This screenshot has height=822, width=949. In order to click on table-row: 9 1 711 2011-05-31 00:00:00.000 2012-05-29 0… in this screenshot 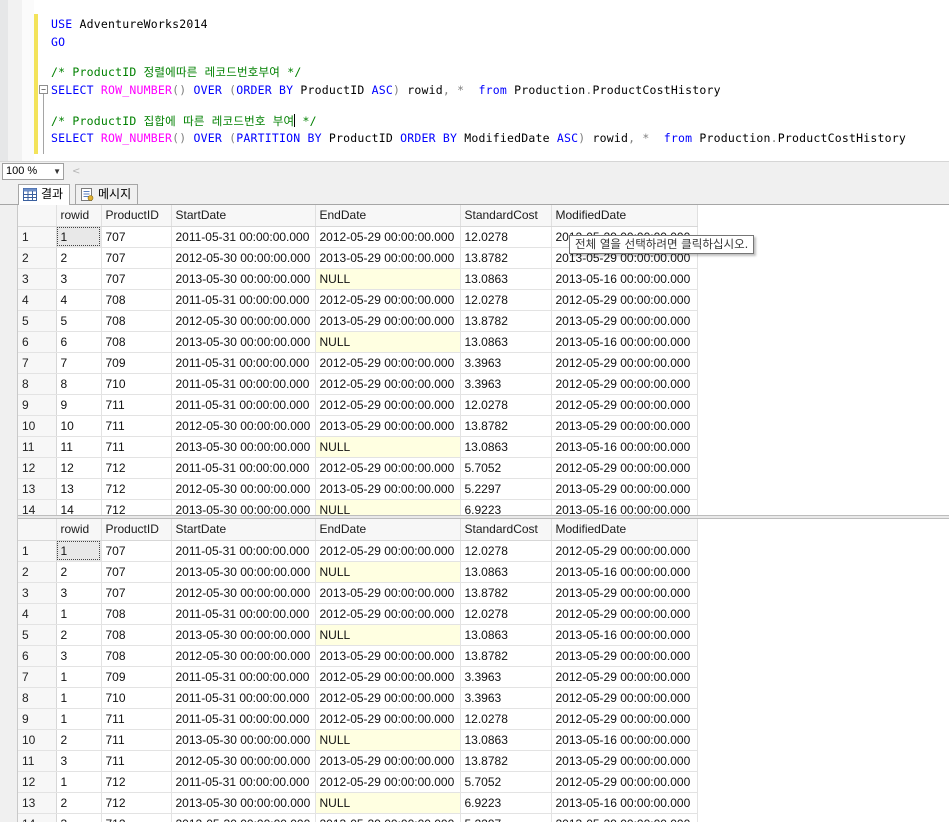, I will do `click(358, 719)`.